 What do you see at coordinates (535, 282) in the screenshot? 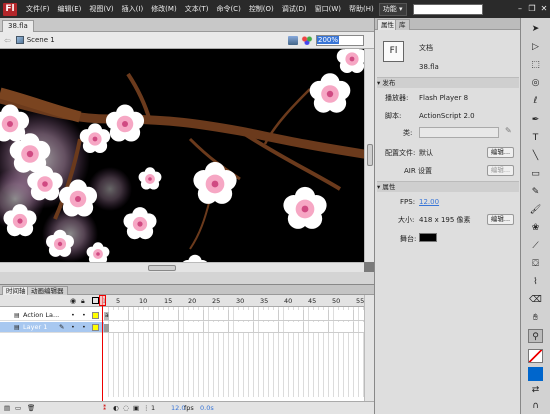
I see `eyedropper-icon: ⌇` at bounding box center [535, 282].